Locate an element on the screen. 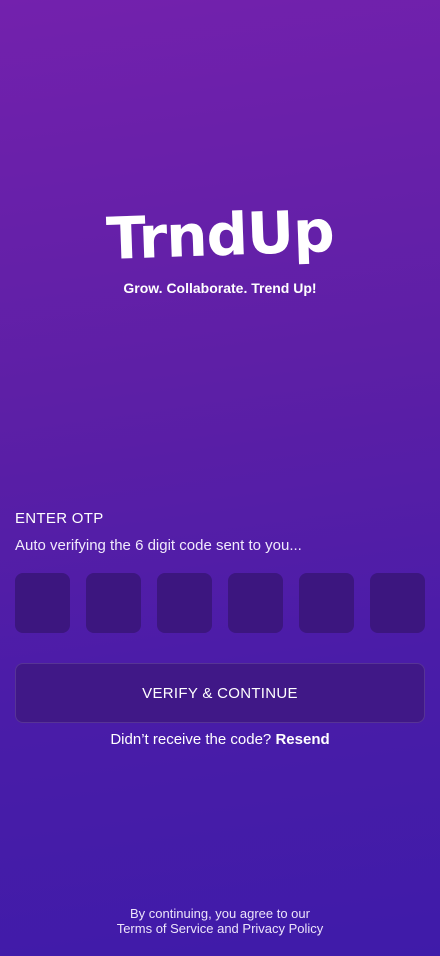 Image resolution: width=440 pixels, height=956 pixels. otp-label: ENTER OTP is located at coordinates (59, 518).